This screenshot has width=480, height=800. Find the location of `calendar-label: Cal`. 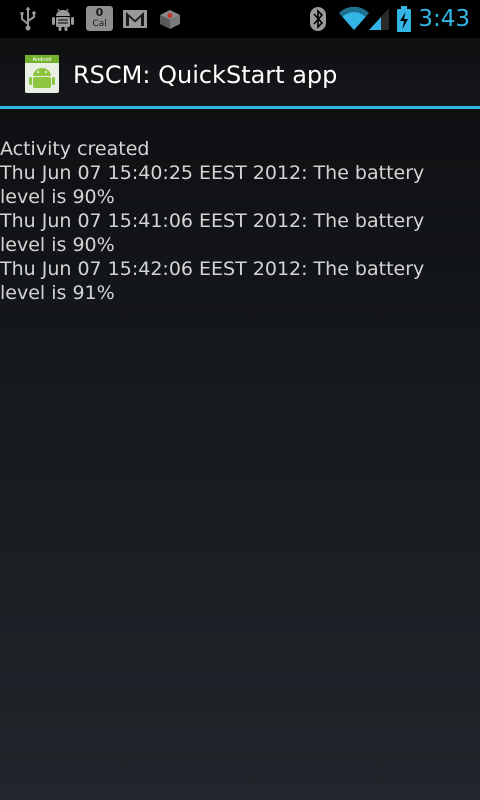

calendar-label: Cal is located at coordinates (99, 24).